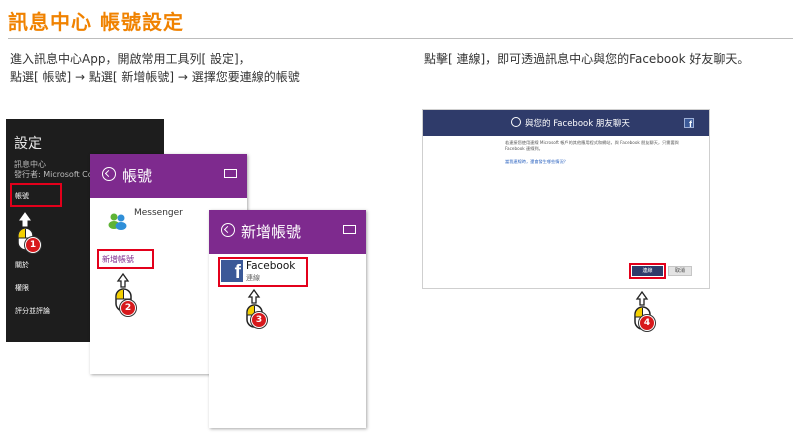 This screenshot has width=800, height=446. I want to click on settings-item-rate-review: 評分並評論, so click(32, 311).